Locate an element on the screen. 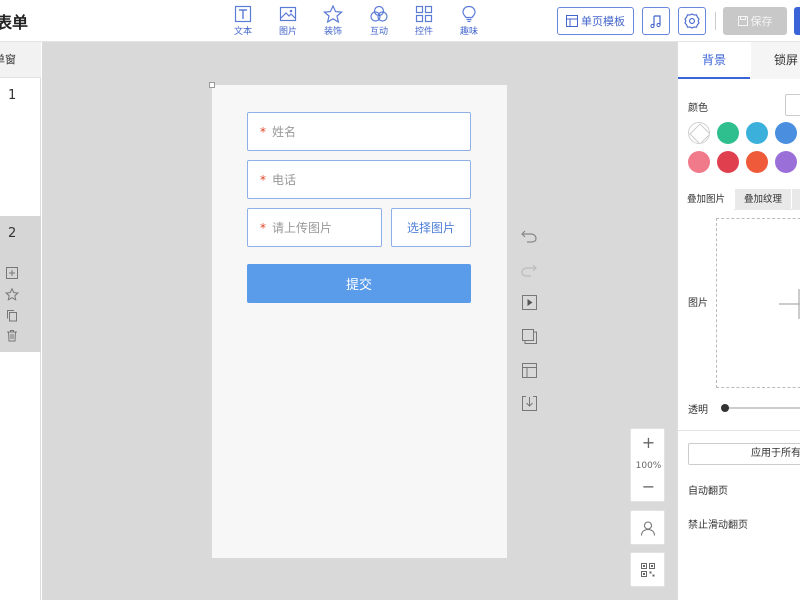 This screenshot has width=800, height=600. auto-flip-label: 自动翻页 is located at coordinates (708, 491).